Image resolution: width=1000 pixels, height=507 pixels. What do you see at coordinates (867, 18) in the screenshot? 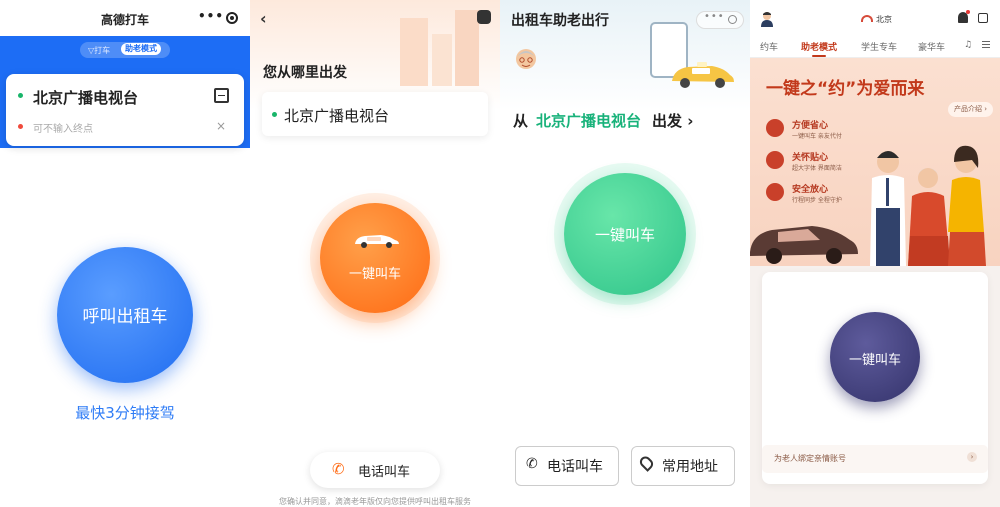
I see `city-icon` at bounding box center [867, 18].